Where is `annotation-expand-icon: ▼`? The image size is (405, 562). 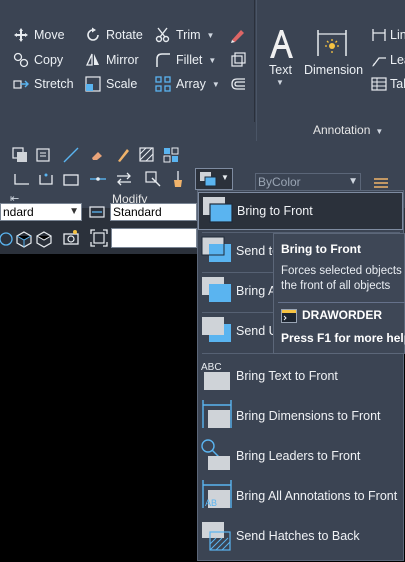
annotation-expand-icon: ▼ is located at coordinates (379, 131).